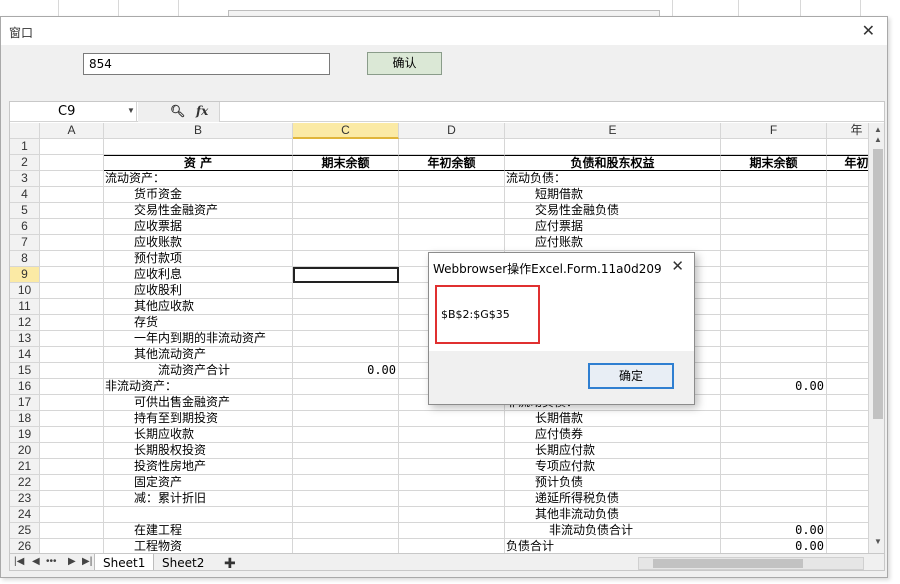 Image resolution: width=900 pixels, height=584 pixels. Describe the element at coordinates (613, 195) in the screenshot. I see `table-cell: 短期借款` at that location.